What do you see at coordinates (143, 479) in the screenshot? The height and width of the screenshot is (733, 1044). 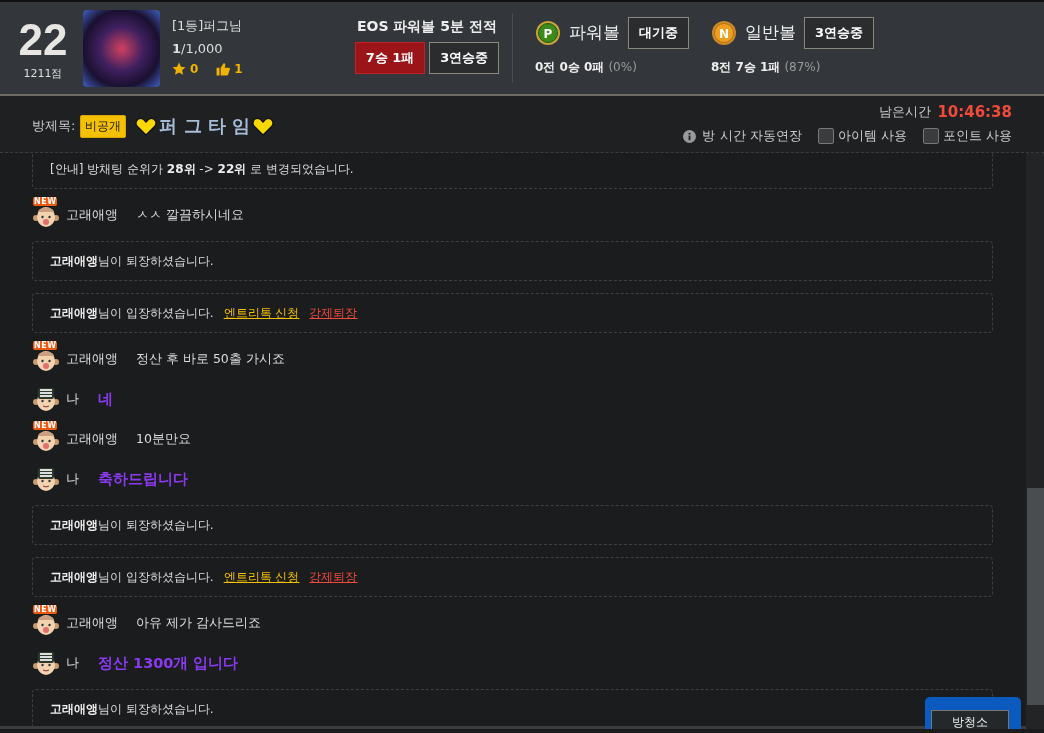 I see `chat-message: 축하드립니다` at bounding box center [143, 479].